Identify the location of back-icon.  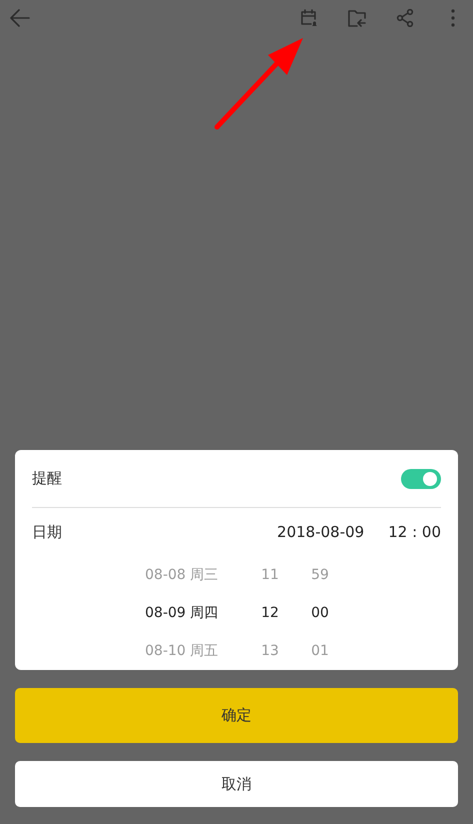
(20, 18).